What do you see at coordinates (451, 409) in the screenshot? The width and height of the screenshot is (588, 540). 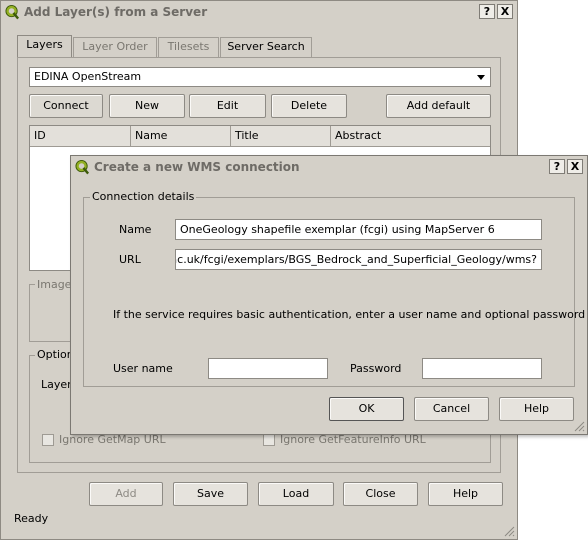 I see `cancel-button: Cancel` at bounding box center [451, 409].